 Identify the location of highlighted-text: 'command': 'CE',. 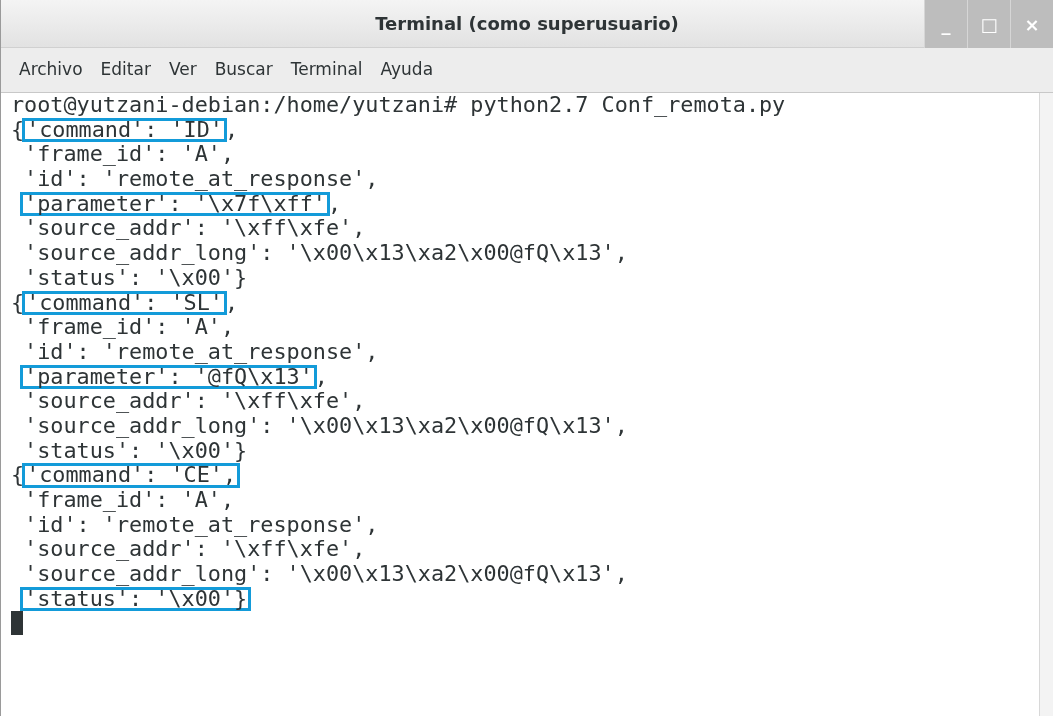
(131, 475).